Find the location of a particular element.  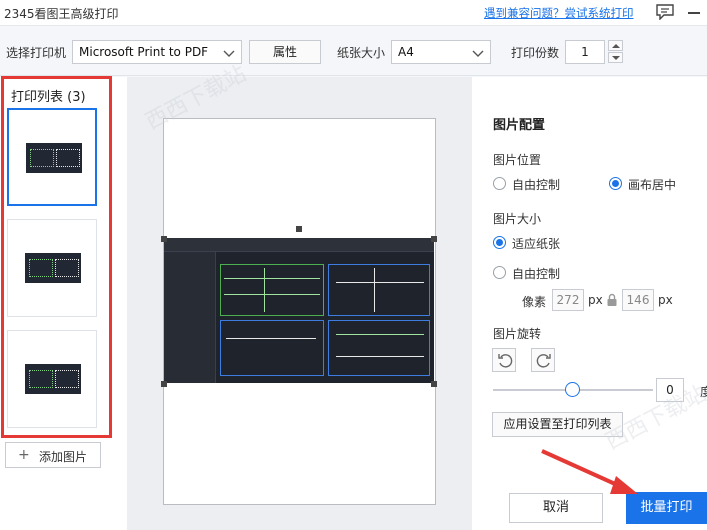

position-center-radio is located at coordinates (615, 183).